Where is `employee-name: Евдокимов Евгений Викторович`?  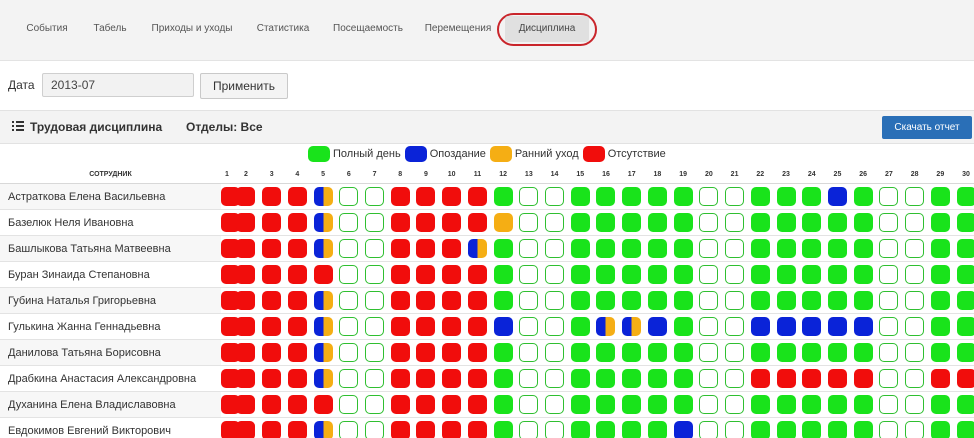 employee-name: Евдокимов Евгений Викторович is located at coordinates (110, 427).